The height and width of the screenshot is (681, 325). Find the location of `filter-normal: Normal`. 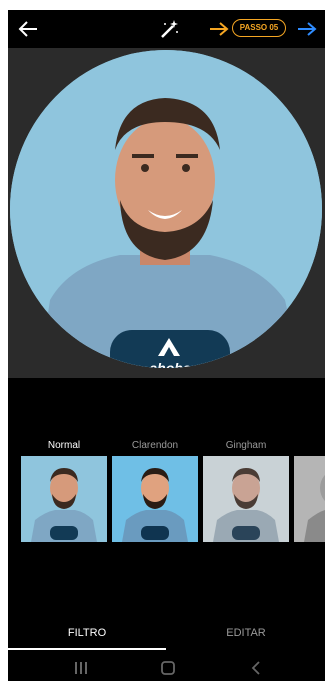

filter-normal: Normal is located at coordinates (64, 500).